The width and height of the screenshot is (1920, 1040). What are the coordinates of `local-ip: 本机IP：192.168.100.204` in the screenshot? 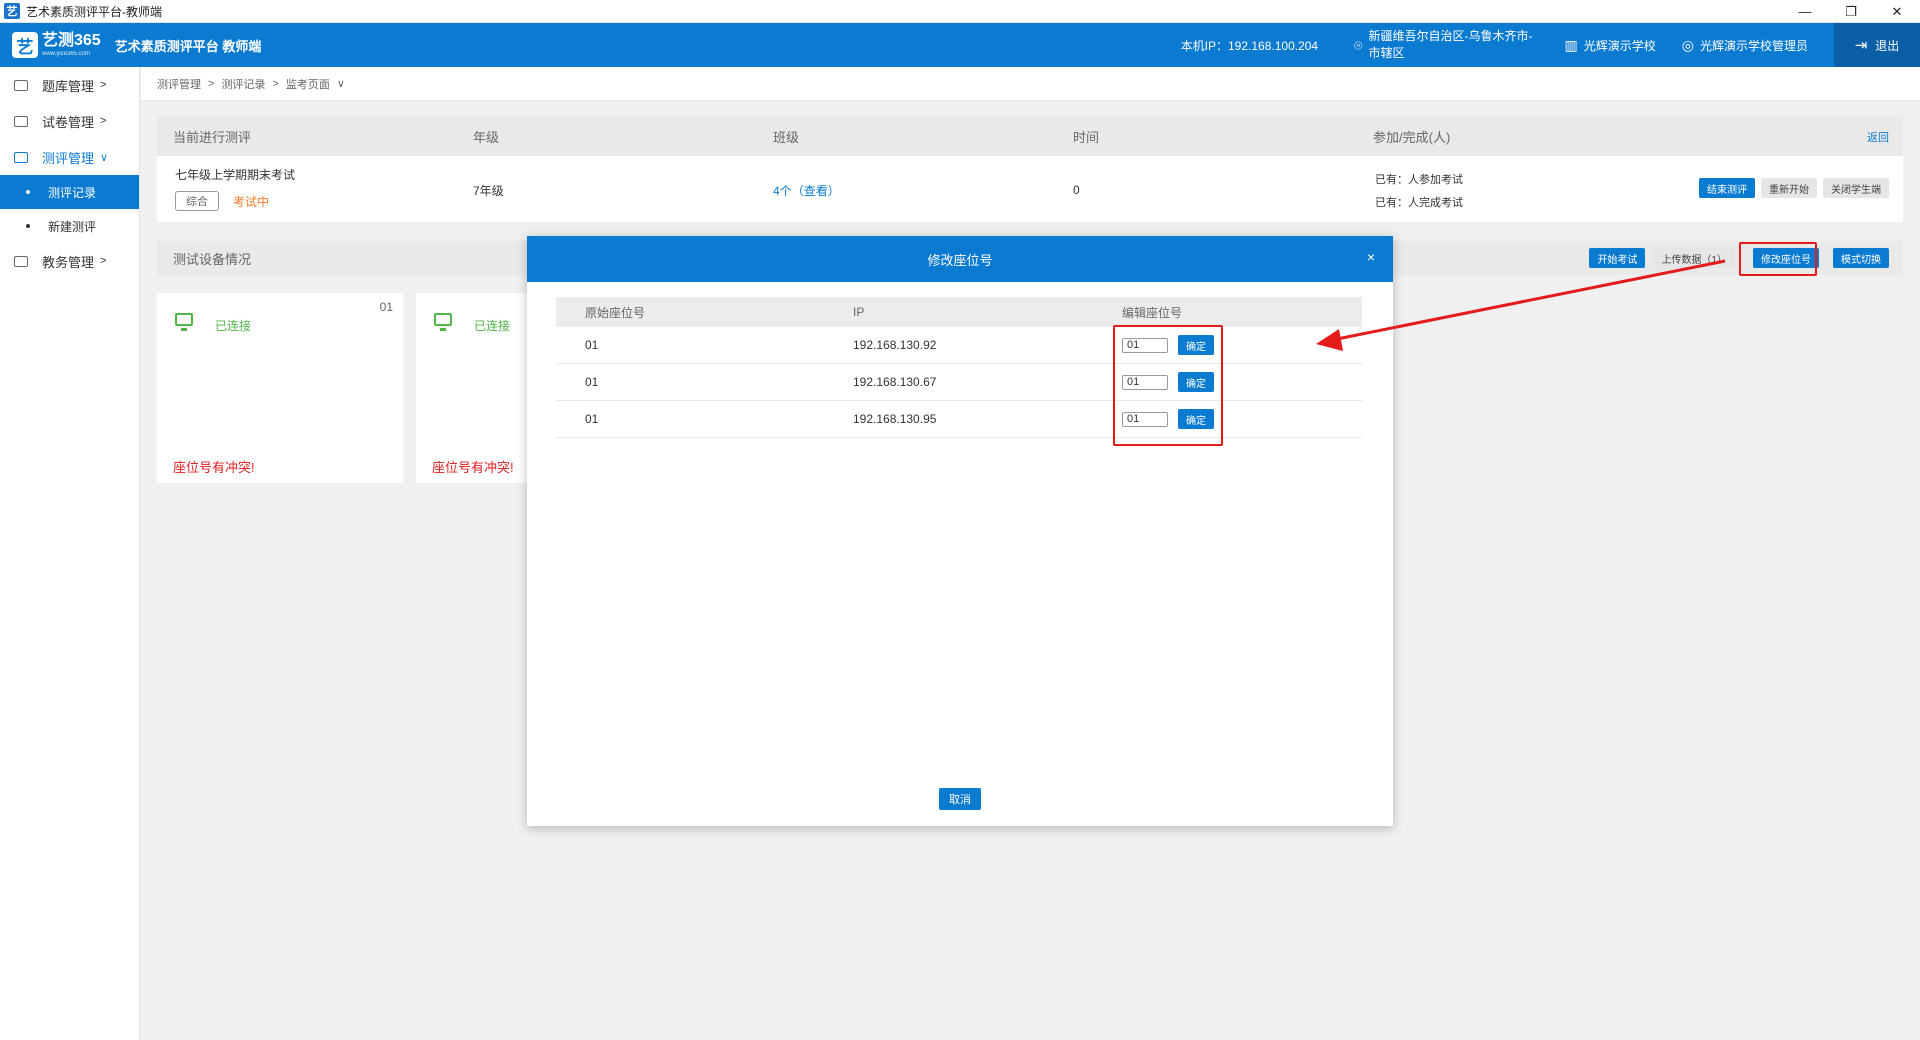 It's located at (1249, 45).